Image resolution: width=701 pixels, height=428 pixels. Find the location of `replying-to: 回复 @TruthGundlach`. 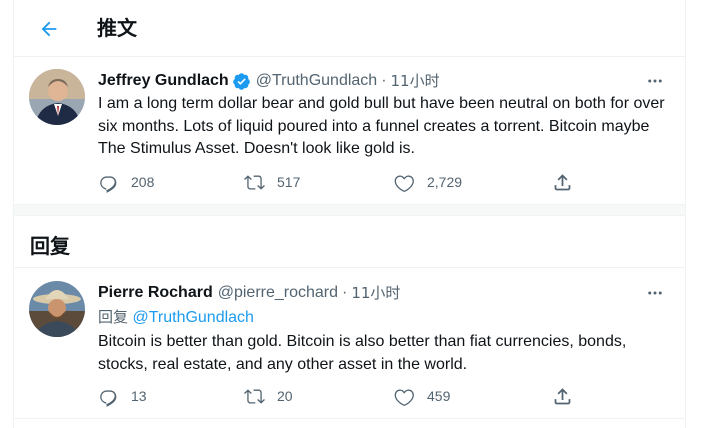

replying-to: 回复 @TruthGundlach is located at coordinates (176, 317).